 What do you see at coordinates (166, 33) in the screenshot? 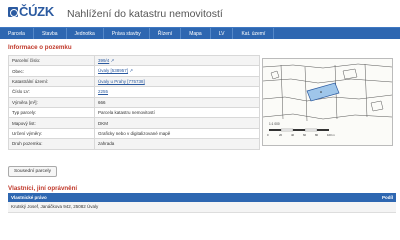
I see `nav-item-rizeni: Řízení` at bounding box center [166, 33].